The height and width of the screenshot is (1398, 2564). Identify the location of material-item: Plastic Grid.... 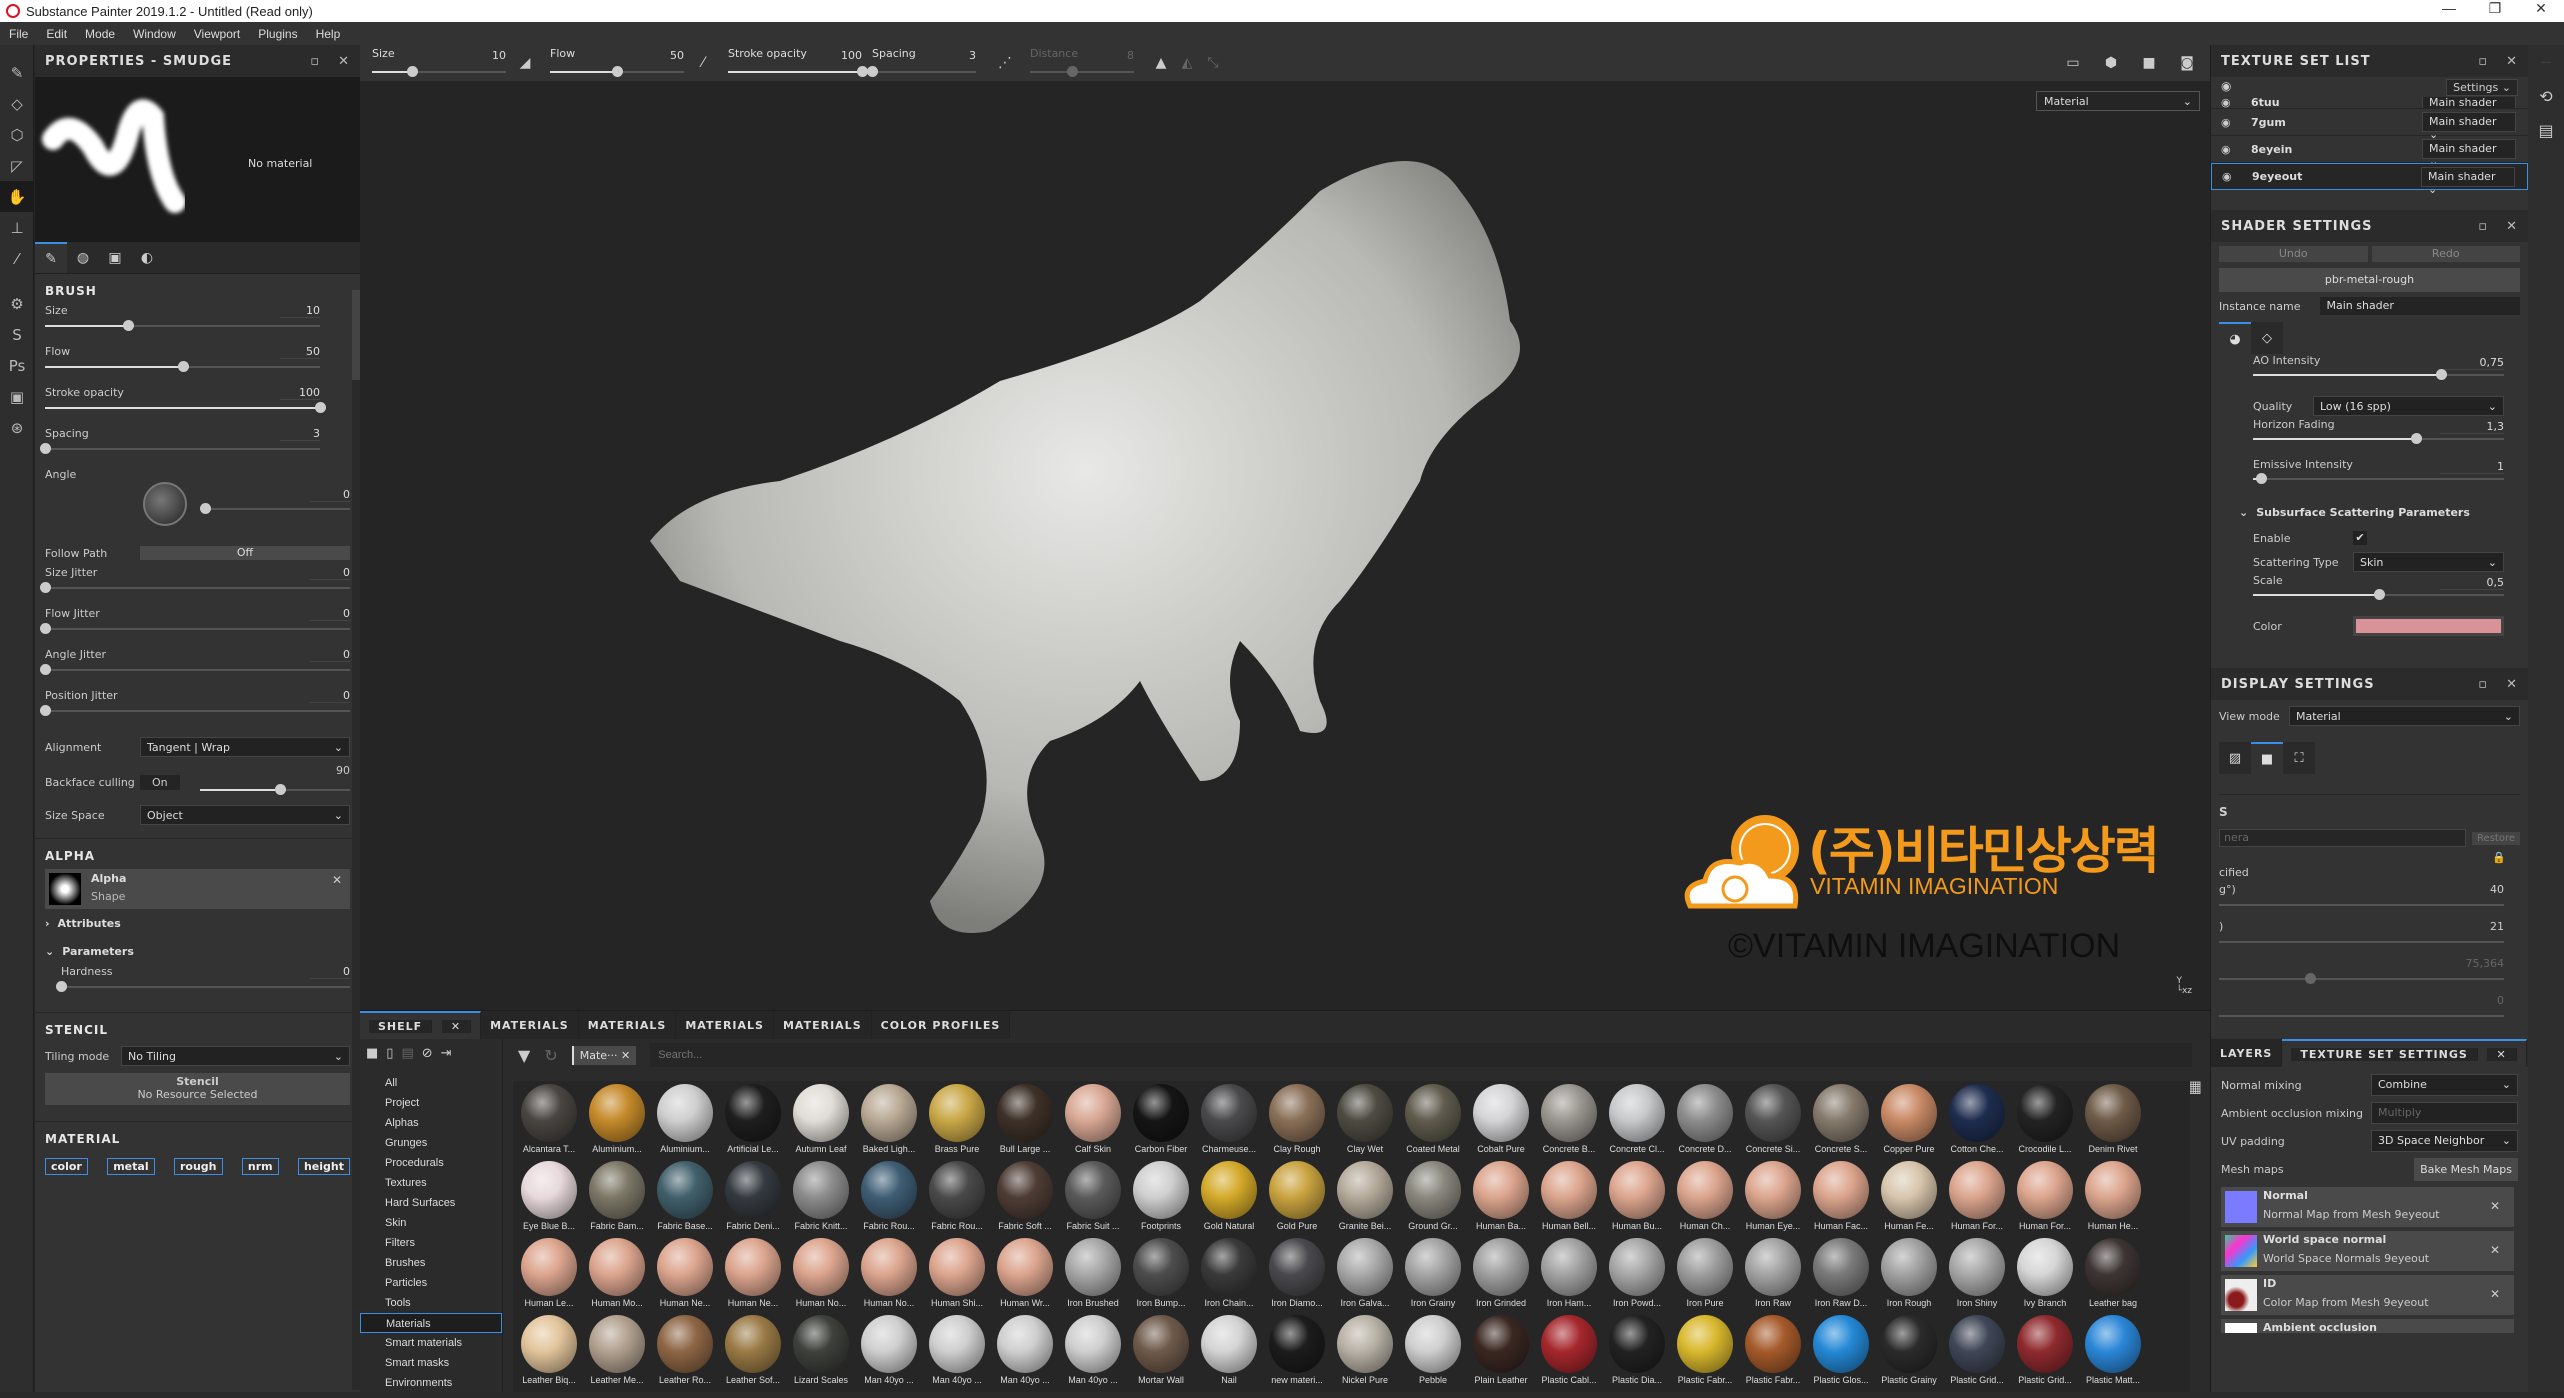
(2045, 1350).